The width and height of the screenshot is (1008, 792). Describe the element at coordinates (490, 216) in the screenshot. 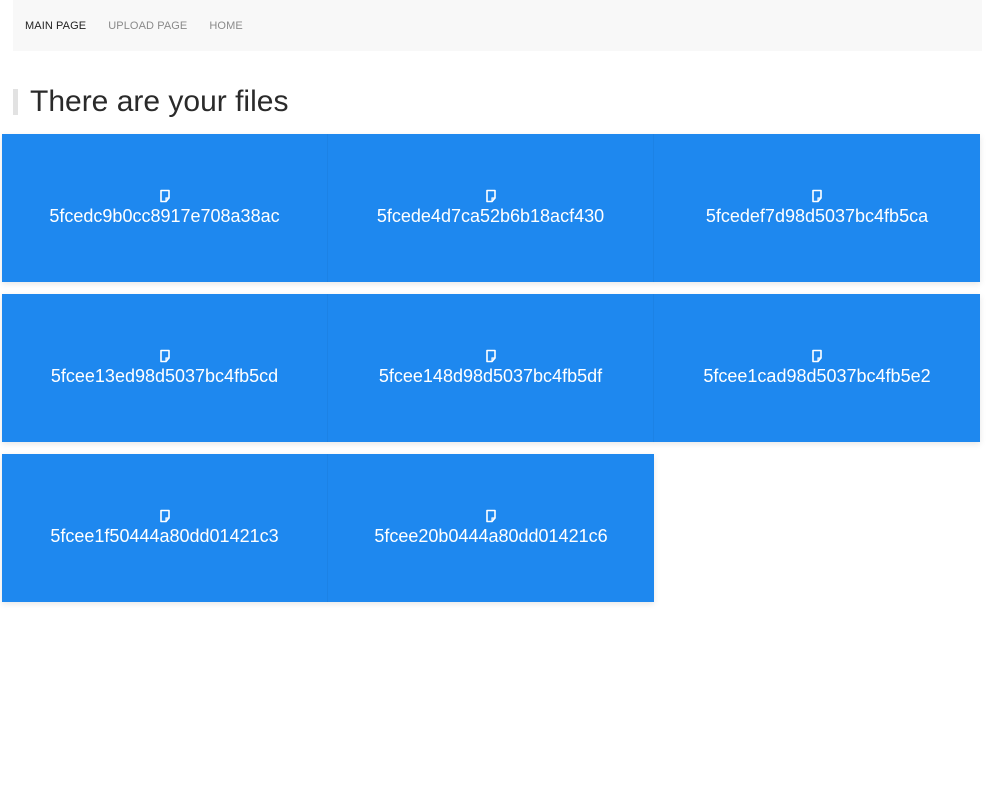

I see `file-name: 5fcede4d7ca52b6b18acf430` at that location.